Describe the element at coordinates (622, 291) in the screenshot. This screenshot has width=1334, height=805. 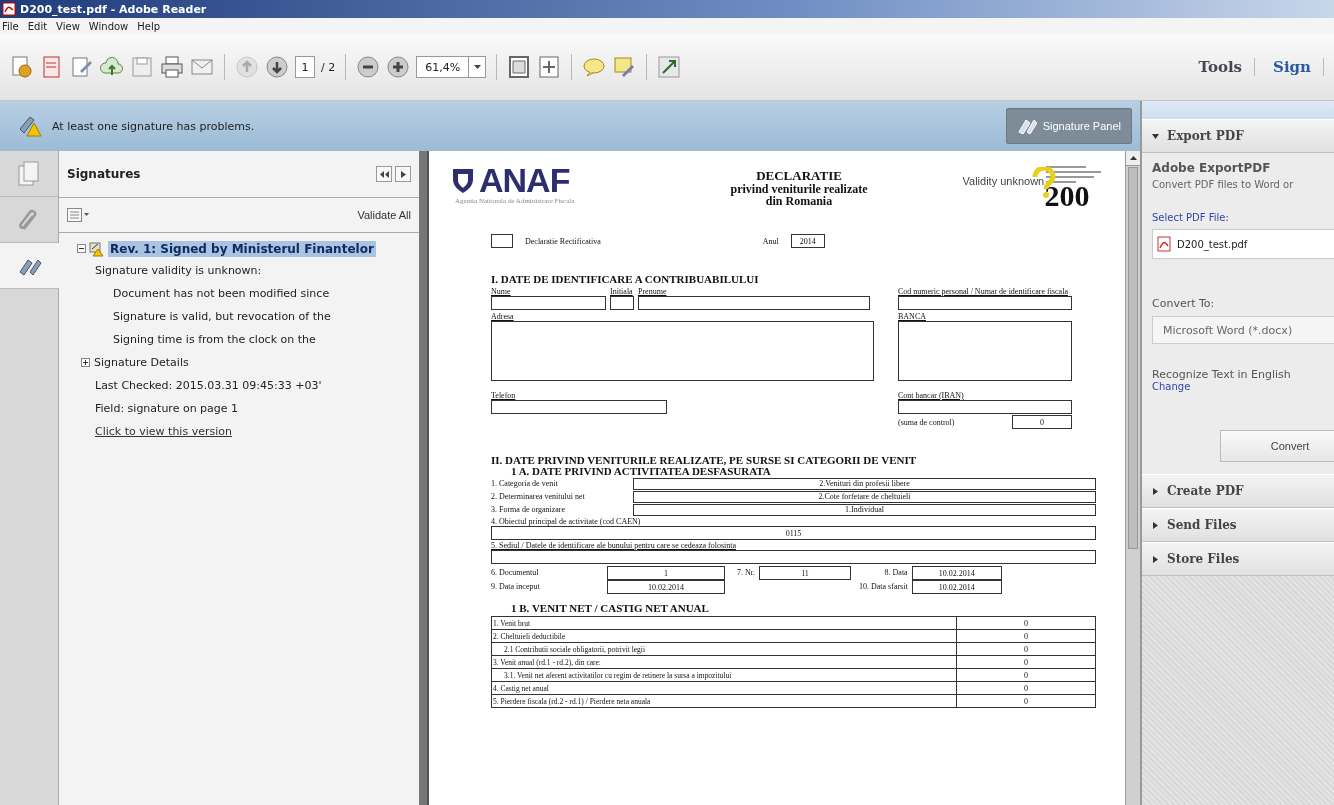
I see `field-label: Initiala` at that location.